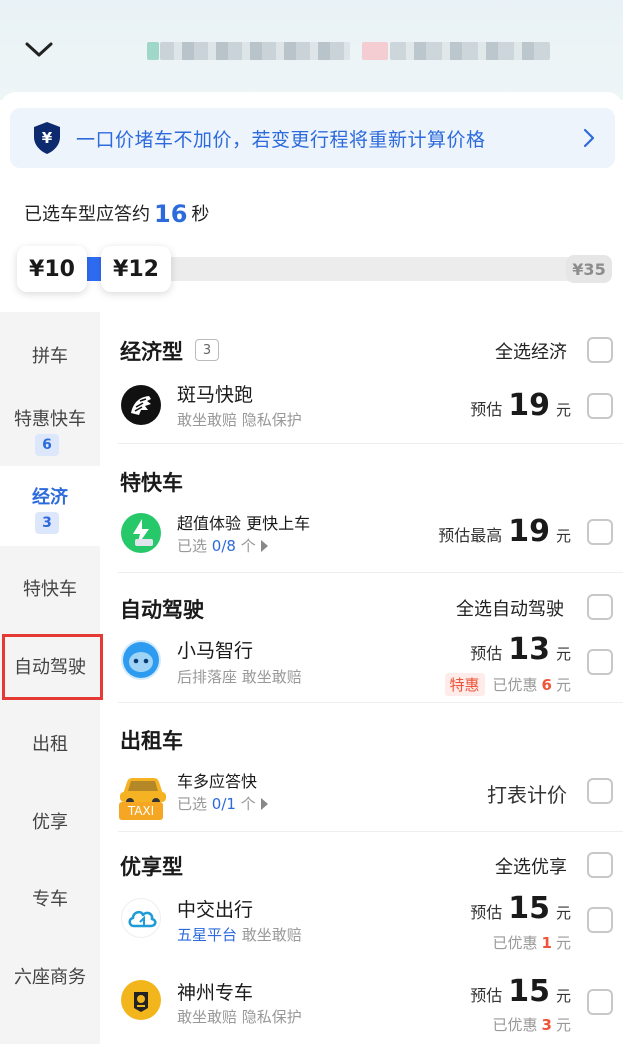 Image resolution: width=623 pixels, height=1044 pixels. Describe the element at coordinates (50, 355) in the screenshot. I see `sidebar-item-carpool: 拼车` at that location.